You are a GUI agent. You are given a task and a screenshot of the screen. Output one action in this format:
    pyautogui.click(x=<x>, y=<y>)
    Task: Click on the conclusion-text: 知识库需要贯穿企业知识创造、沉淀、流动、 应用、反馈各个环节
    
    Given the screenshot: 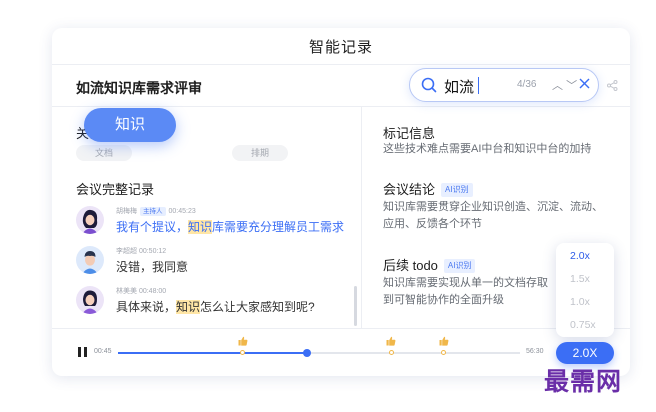 What is the action you would take?
    pyautogui.click(x=493, y=216)
    